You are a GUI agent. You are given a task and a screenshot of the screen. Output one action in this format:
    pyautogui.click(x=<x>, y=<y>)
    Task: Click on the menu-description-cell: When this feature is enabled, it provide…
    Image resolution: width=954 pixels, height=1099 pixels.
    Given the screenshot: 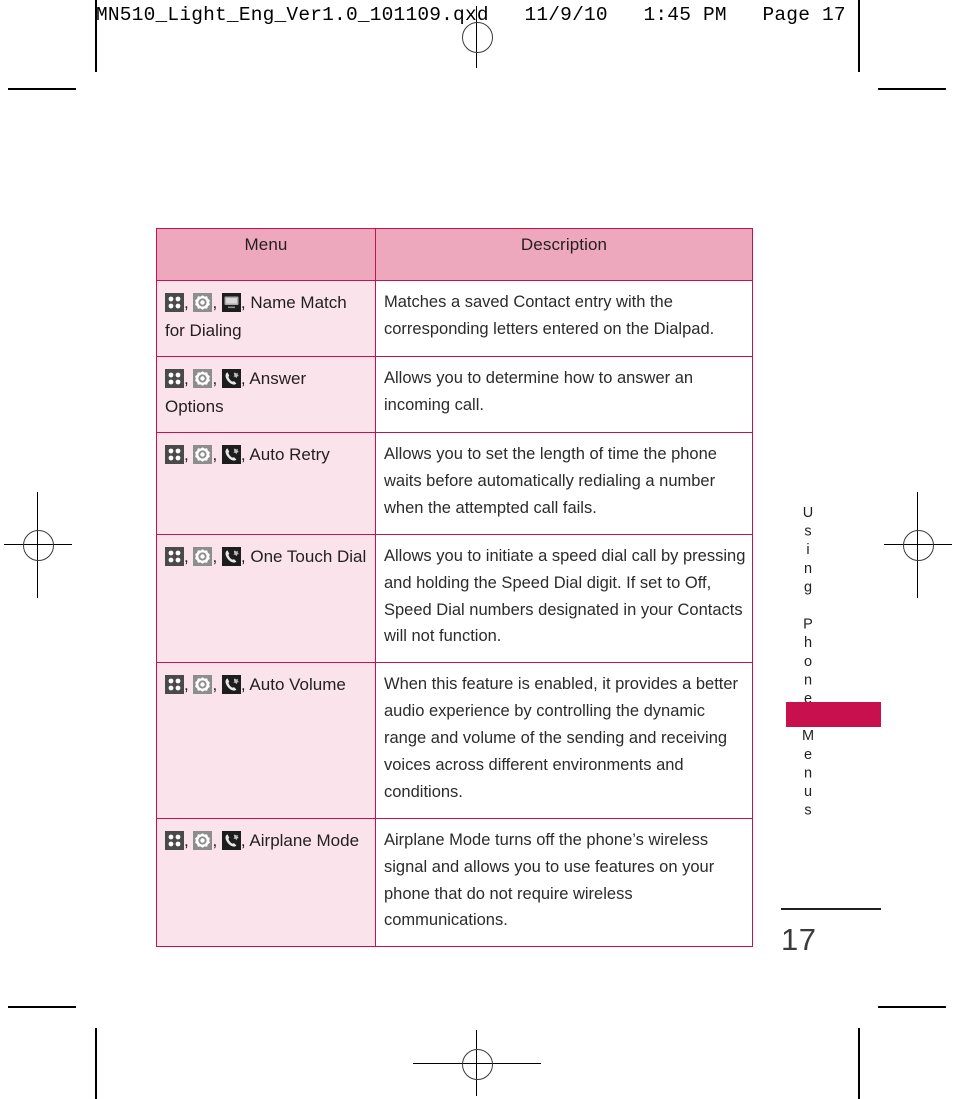 What is the action you would take?
    pyautogui.click(x=564, y=740)
    